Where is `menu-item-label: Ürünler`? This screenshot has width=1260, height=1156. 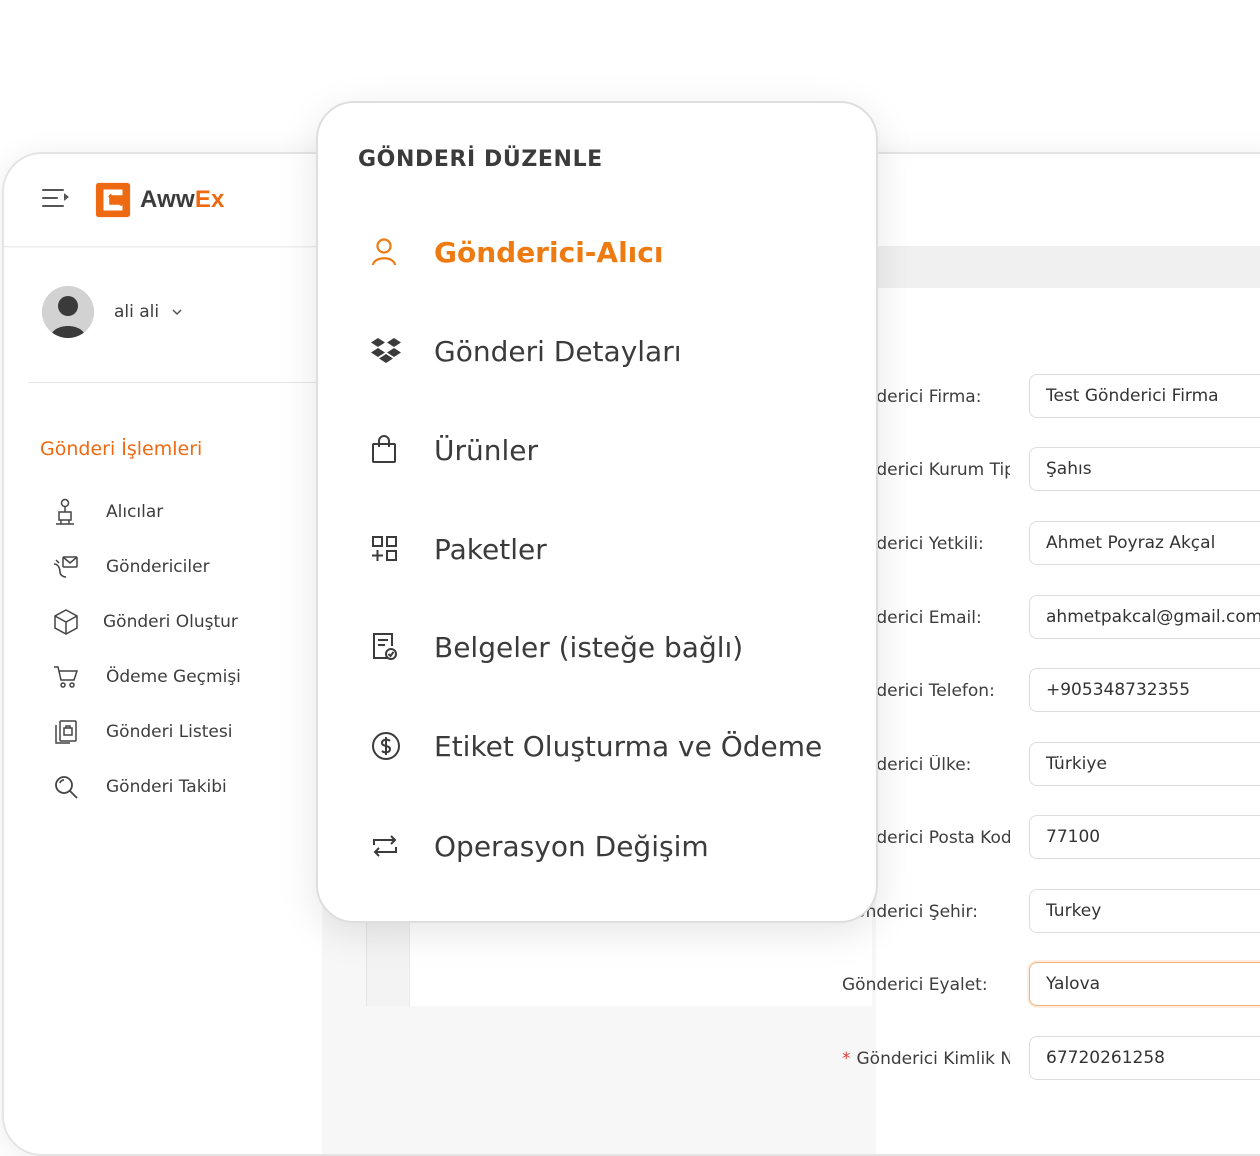 menu-item-label: Ürünler is located at coordinates (486, 450).